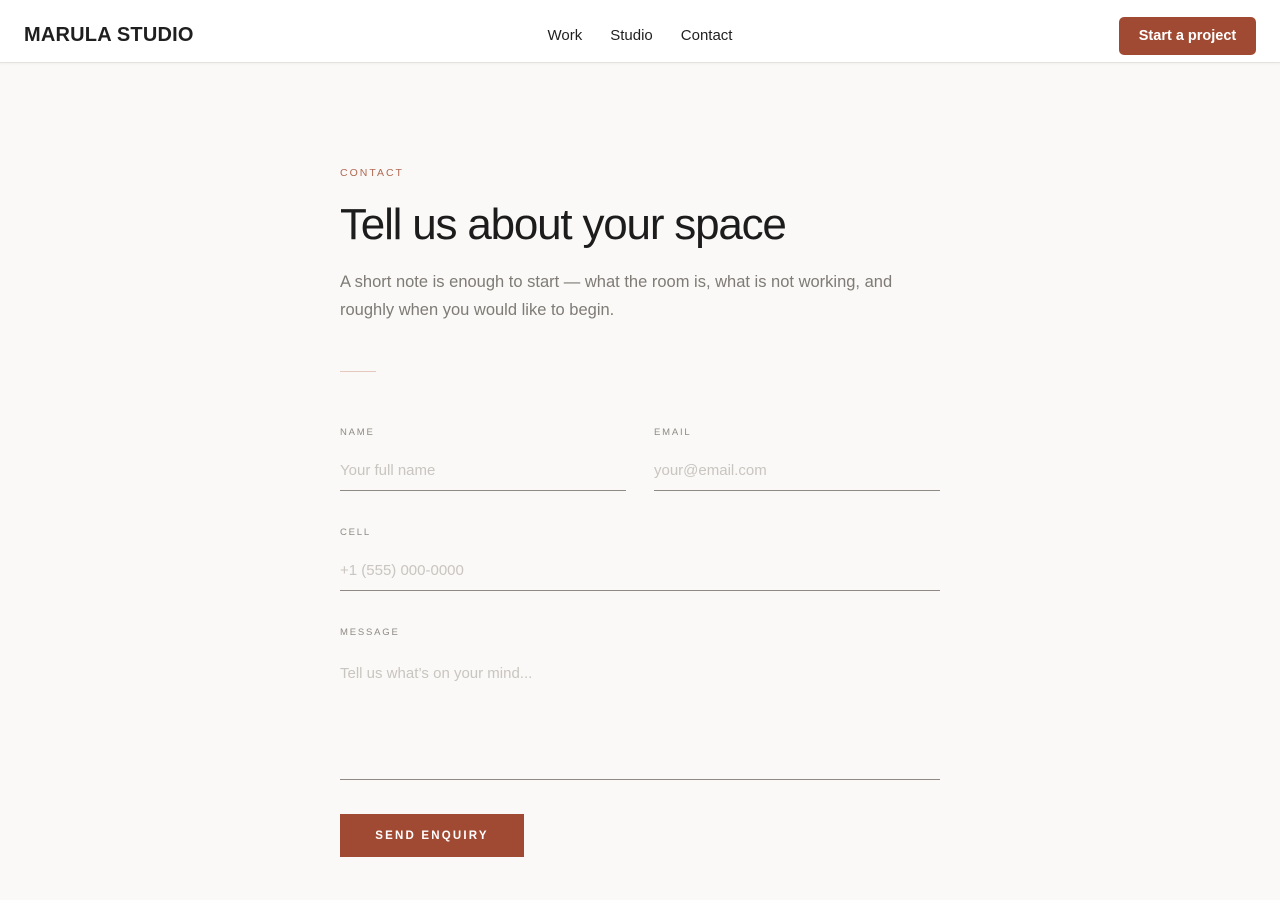 The image size is (1280, 900). I want to click on message-label: MESSAGE, so click(370, 632).